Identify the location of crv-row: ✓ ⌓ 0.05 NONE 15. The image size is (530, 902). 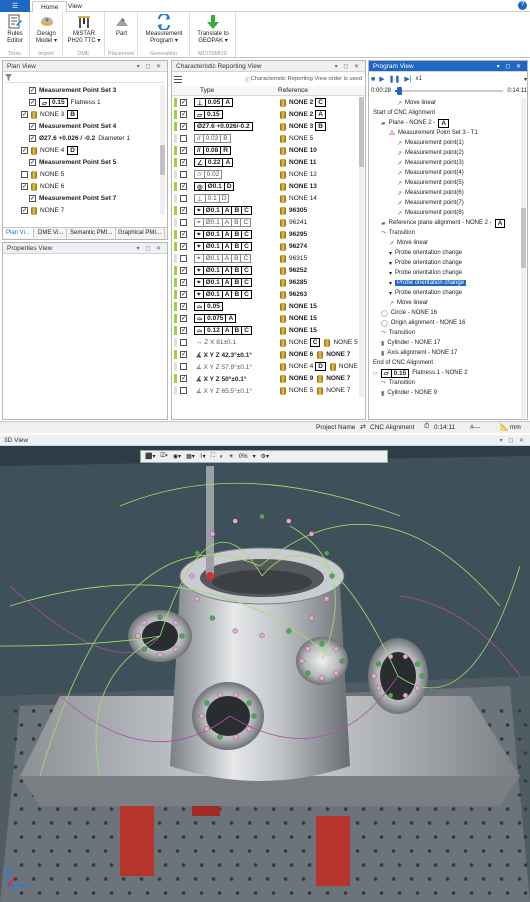
(267, 306).